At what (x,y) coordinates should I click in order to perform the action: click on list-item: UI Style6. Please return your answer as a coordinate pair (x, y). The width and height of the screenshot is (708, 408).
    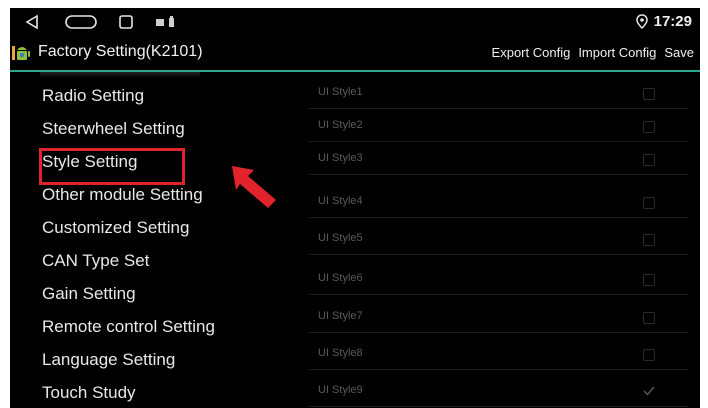
    Looking at the image, I should click on (498, 278).